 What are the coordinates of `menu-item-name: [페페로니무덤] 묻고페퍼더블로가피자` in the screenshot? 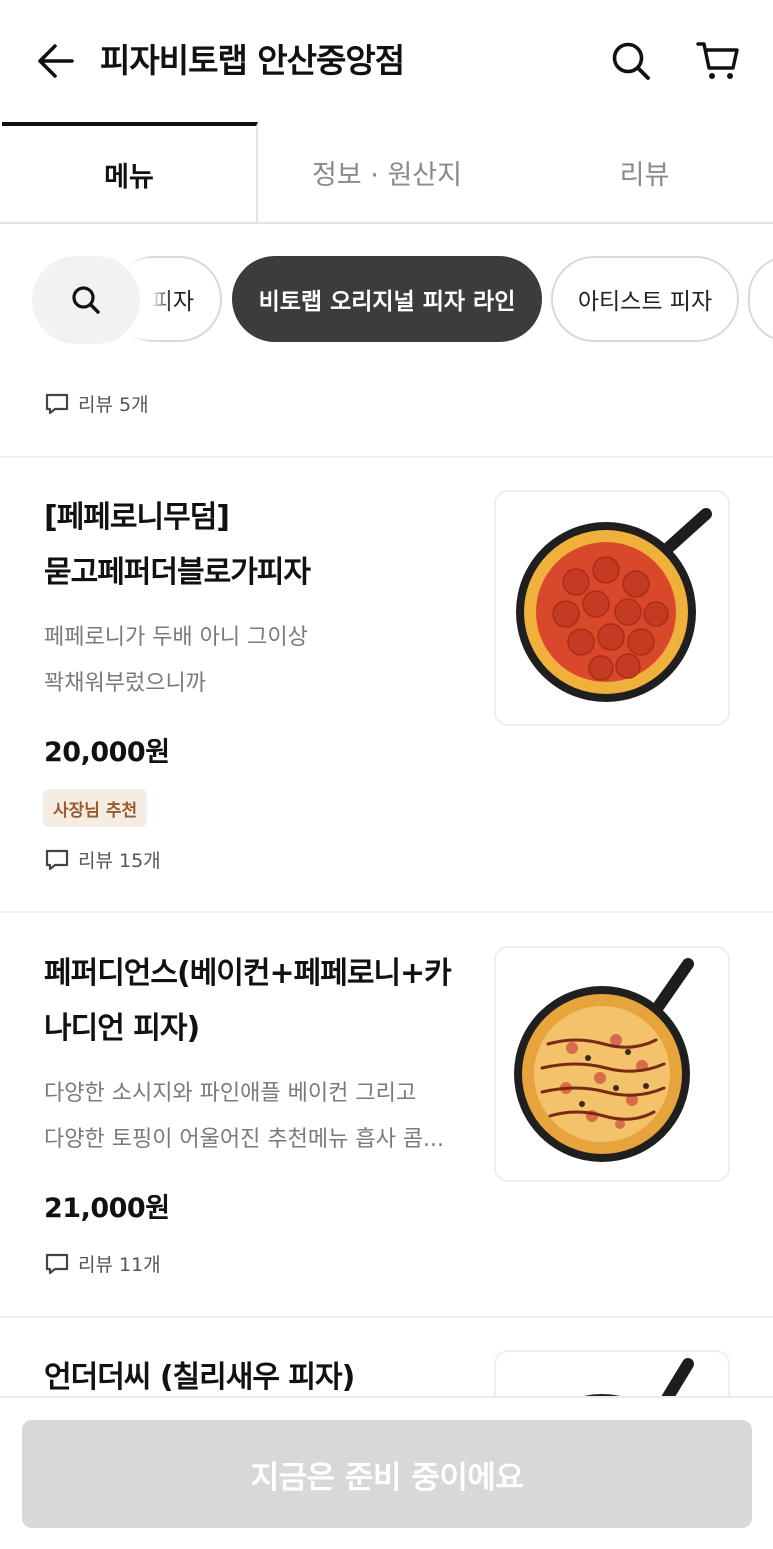 It's located at (177, 545).